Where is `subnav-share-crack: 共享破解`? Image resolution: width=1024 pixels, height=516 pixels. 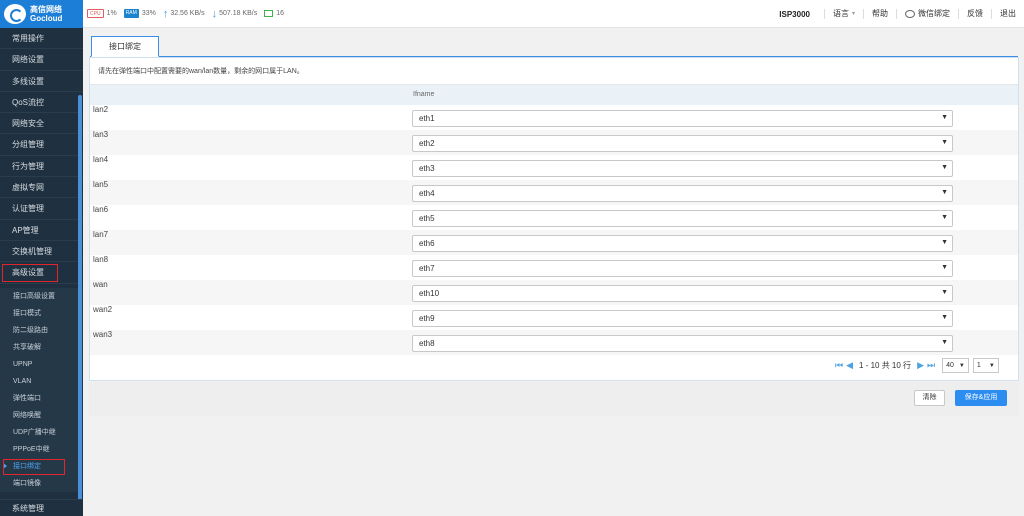 subnav-share-crack: 共享破解 is located at coordinates (41, 347).